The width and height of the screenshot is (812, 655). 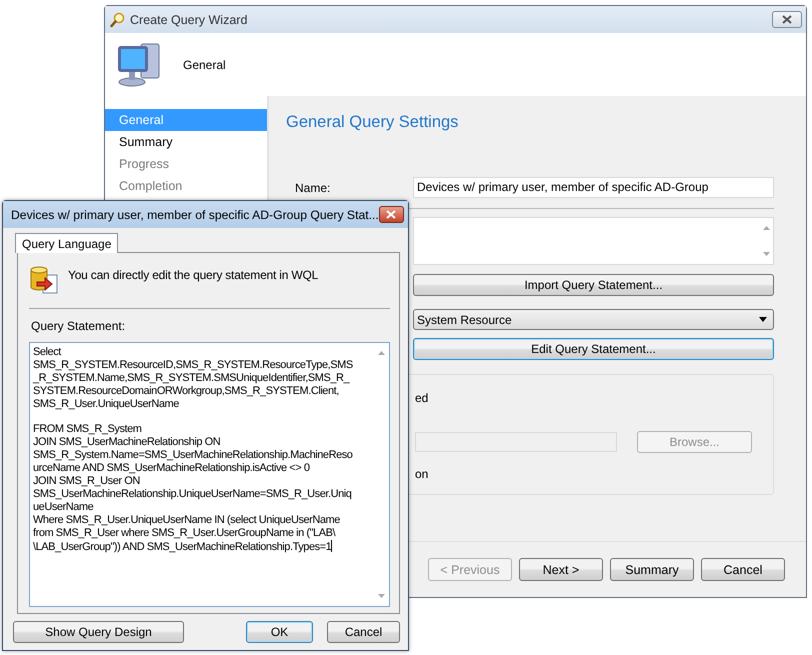 I want to click on class-dropdown: System Resource, so click(x=593, y=319).